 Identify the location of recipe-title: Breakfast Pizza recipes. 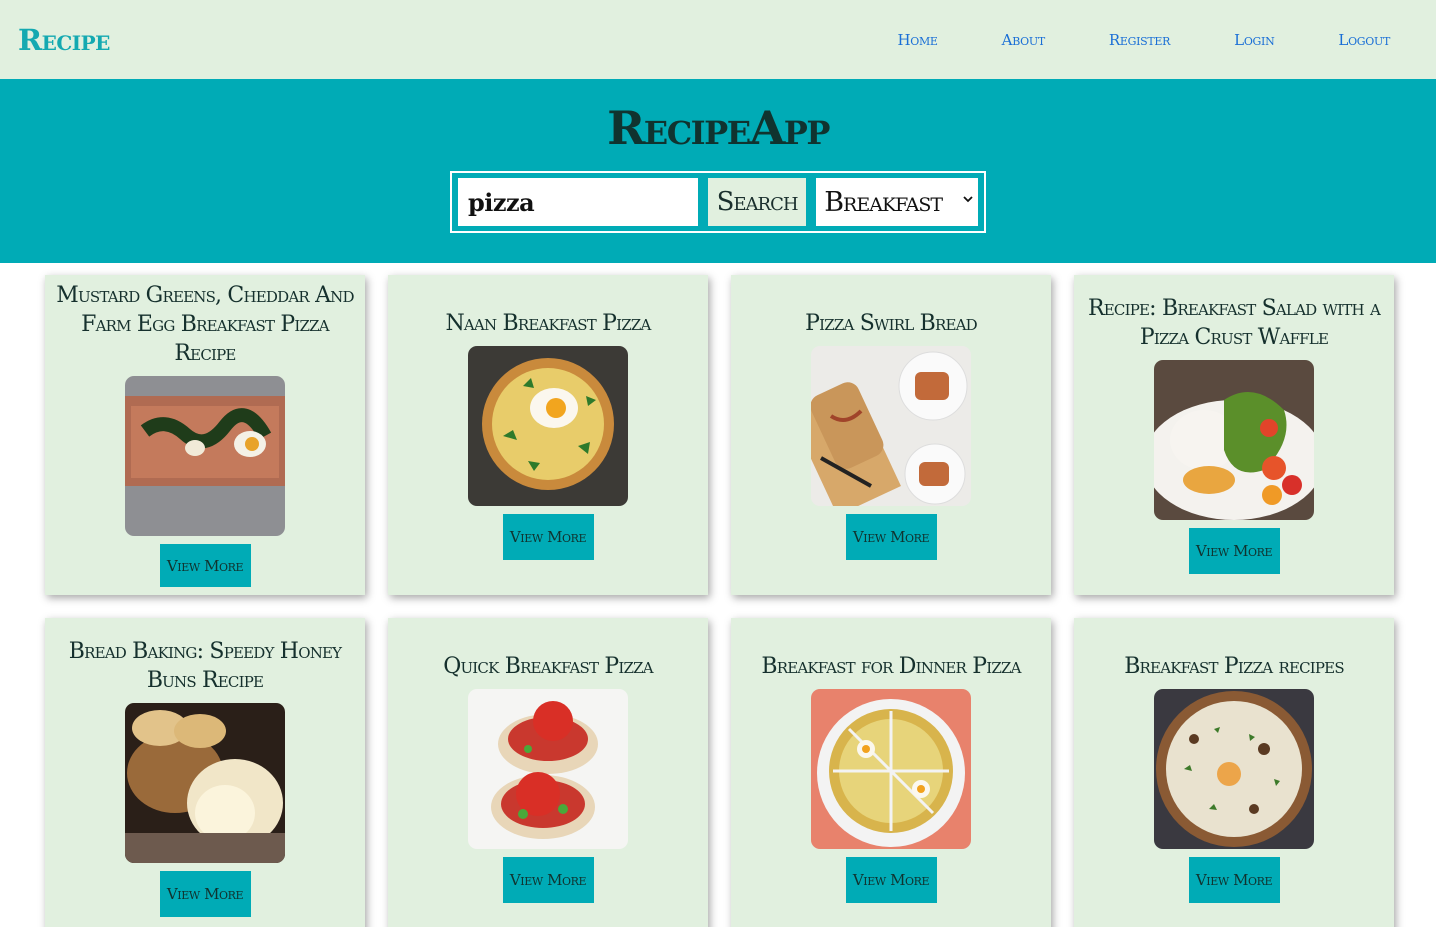
(1234, 666).